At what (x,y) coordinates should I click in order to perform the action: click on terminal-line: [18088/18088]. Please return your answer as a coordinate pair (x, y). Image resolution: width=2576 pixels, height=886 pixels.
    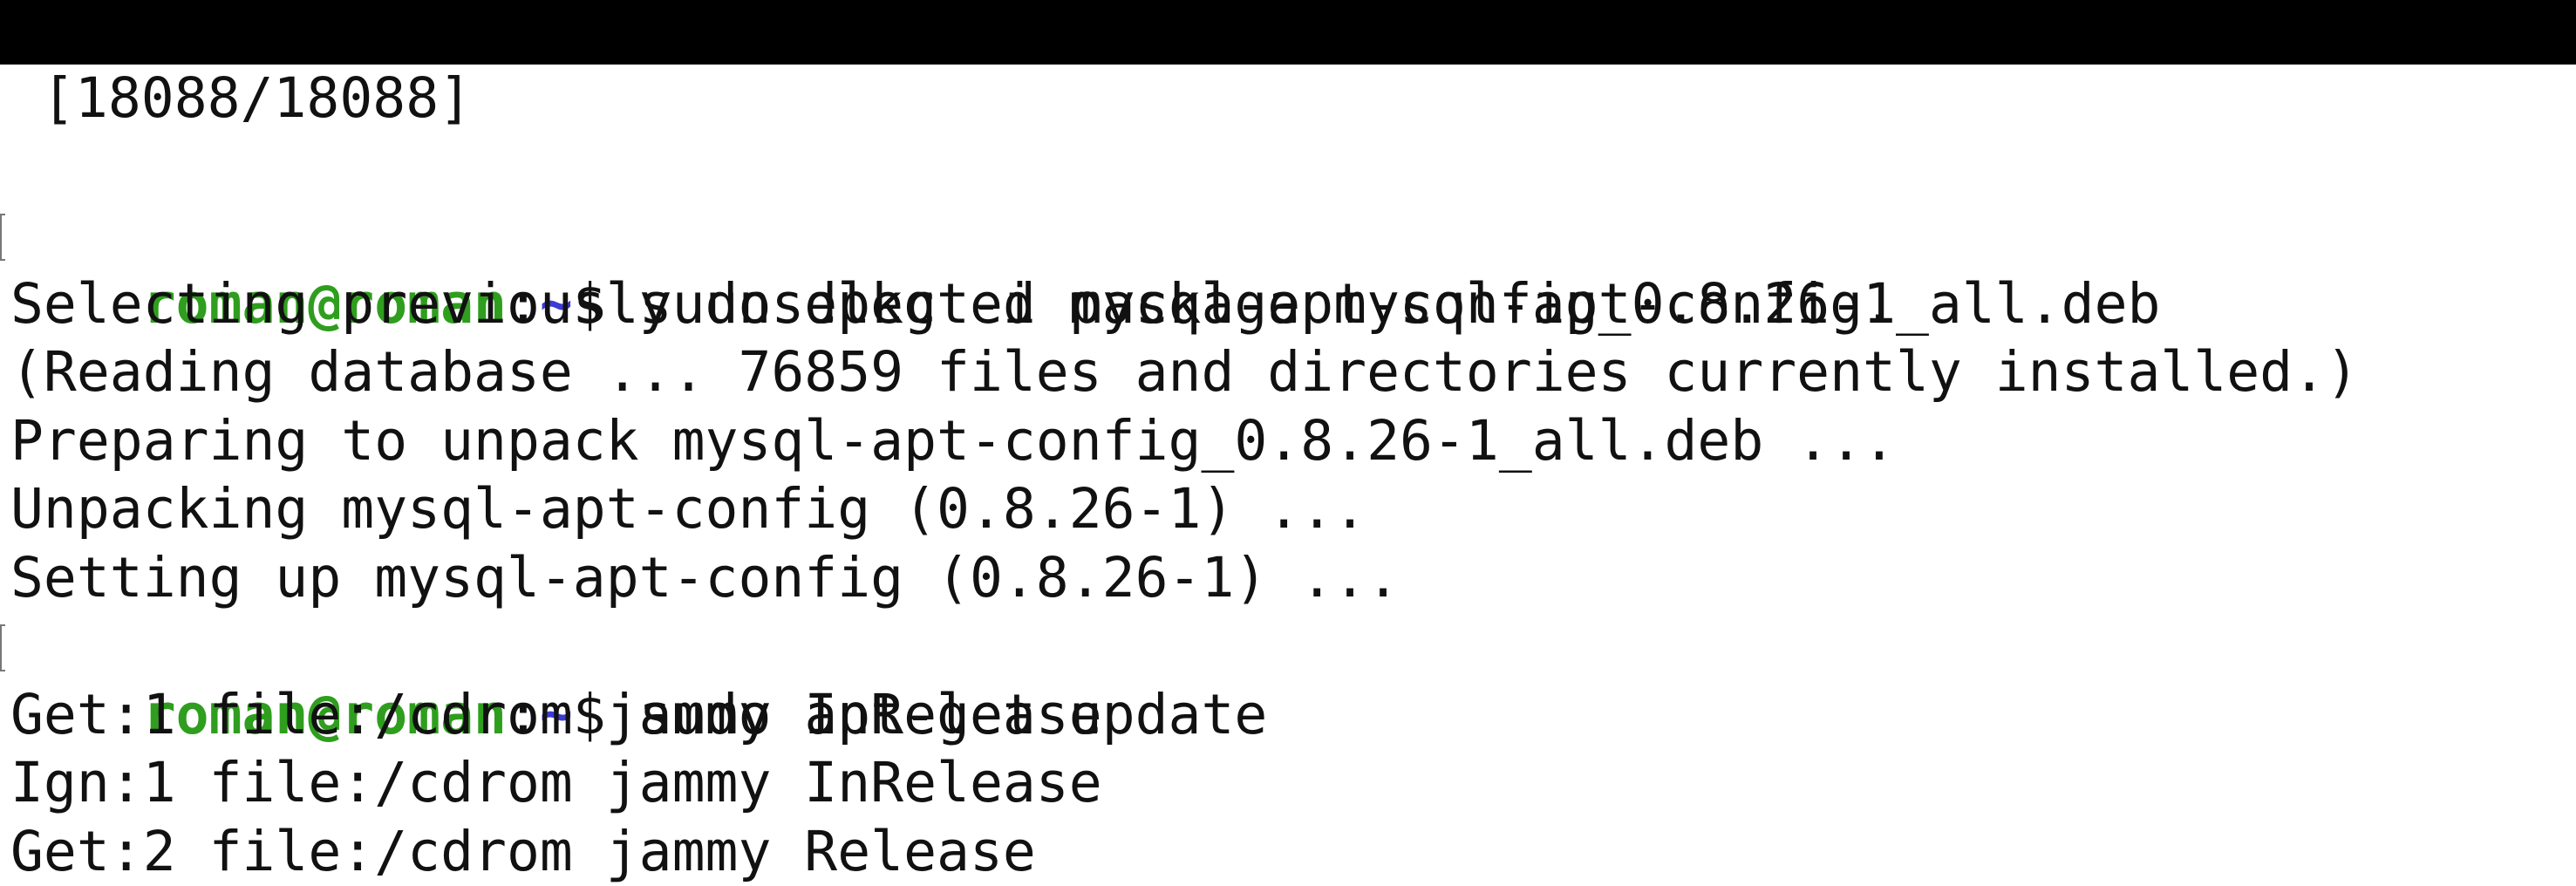
    Looking at the image, I should click on (1288, 99).